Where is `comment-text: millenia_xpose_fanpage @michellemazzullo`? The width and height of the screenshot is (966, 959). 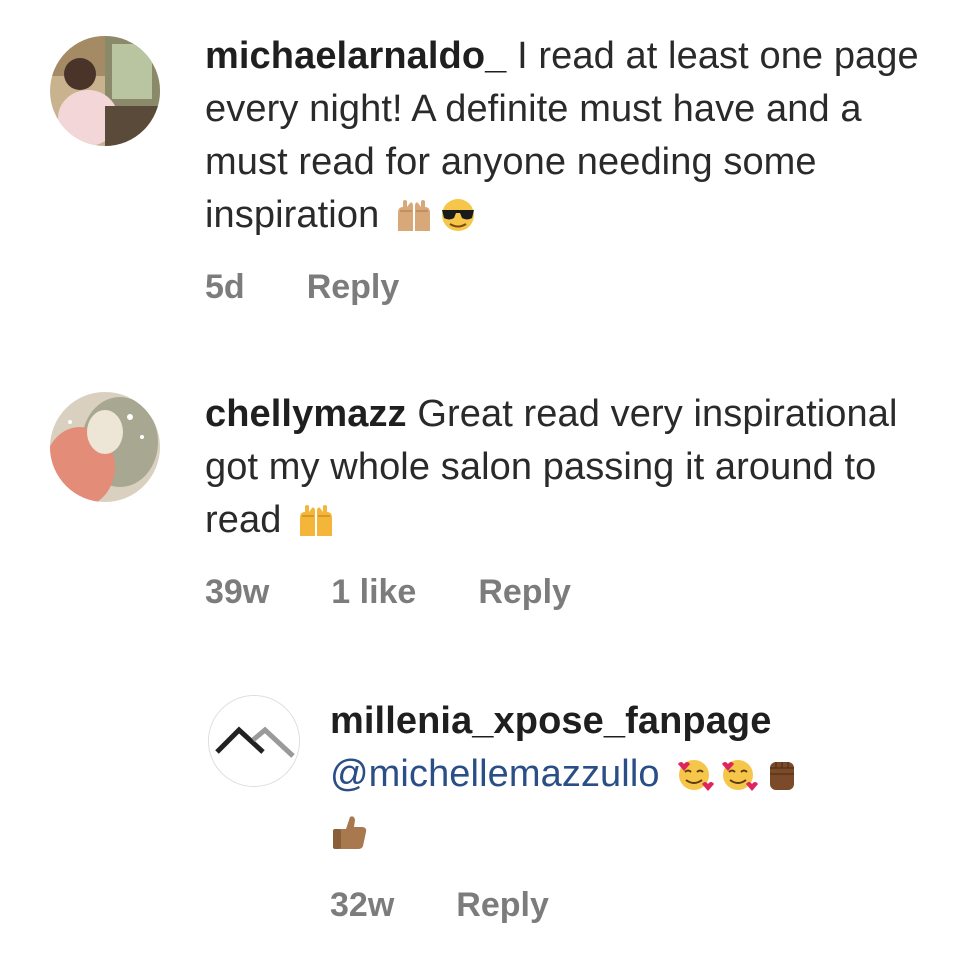 comment-text: millenia_xpose_fanpage @michellemazzullo is located at coordinates (640, 780).